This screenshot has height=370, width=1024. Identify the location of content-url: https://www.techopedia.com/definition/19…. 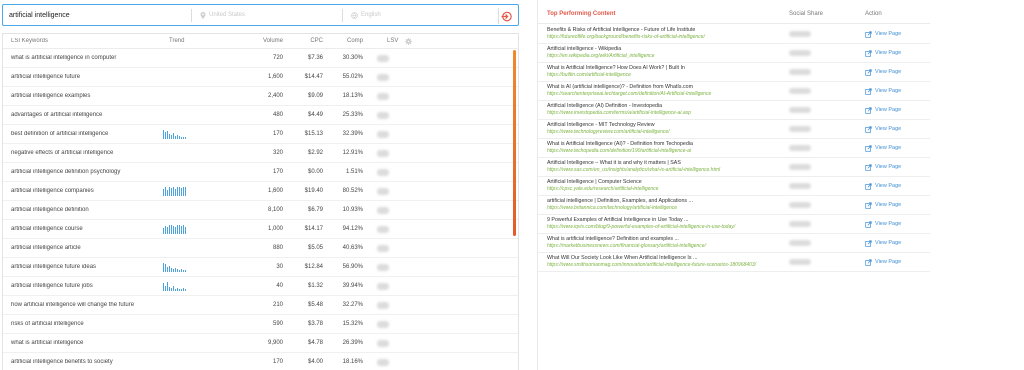
(668, 151).